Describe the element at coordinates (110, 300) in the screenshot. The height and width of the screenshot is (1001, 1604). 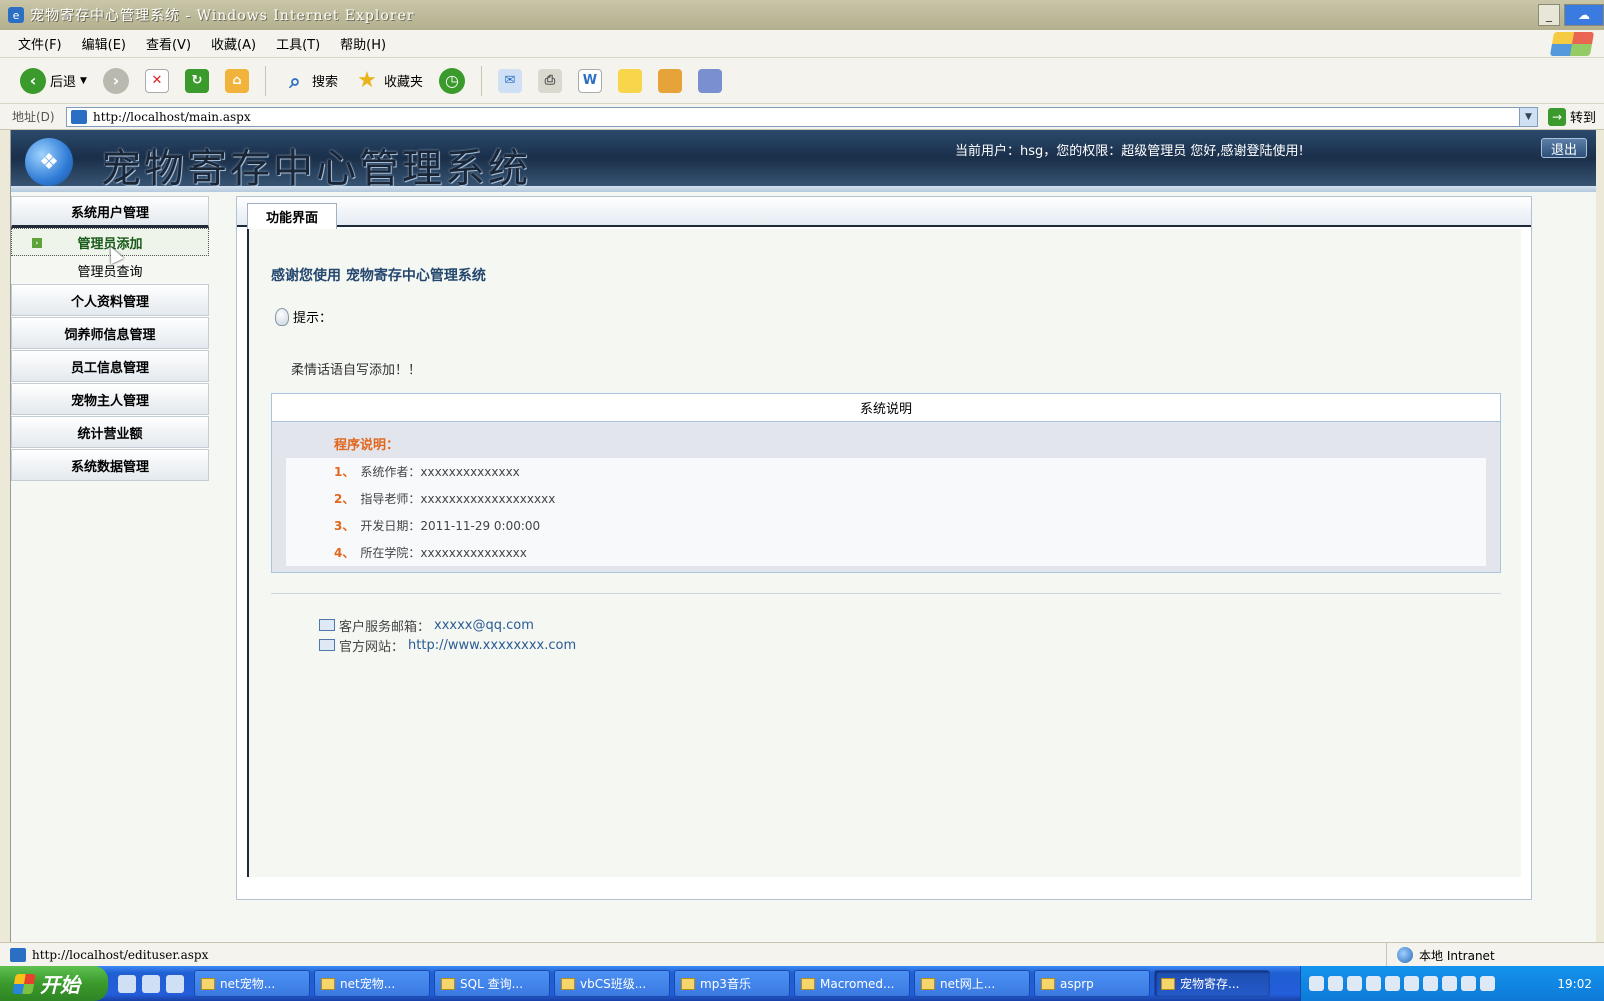
I see `sidebar-group-profile: 个人资料管理` at that location.